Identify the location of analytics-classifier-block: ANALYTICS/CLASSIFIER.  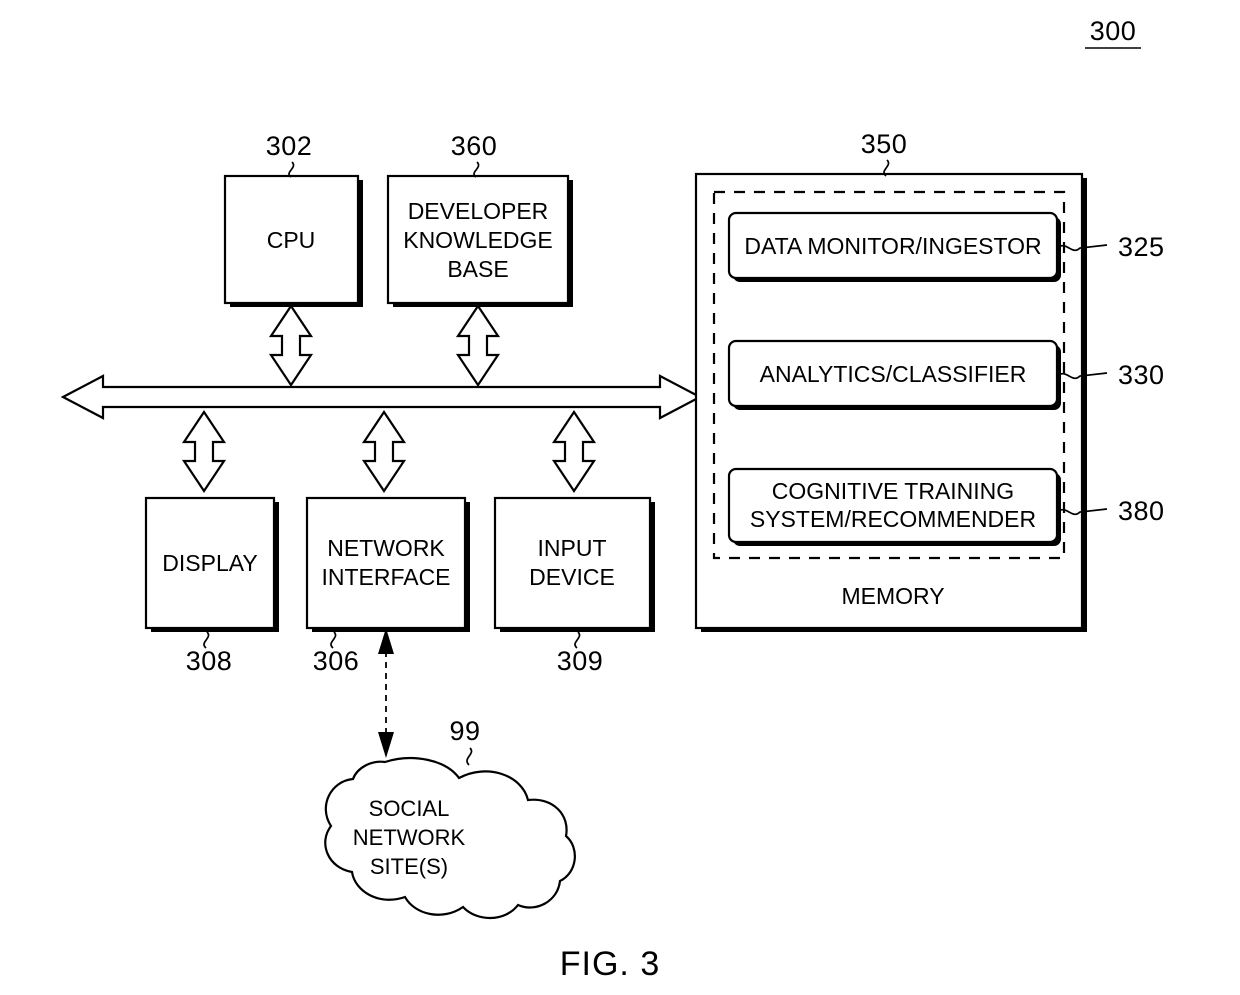
(894, 374).